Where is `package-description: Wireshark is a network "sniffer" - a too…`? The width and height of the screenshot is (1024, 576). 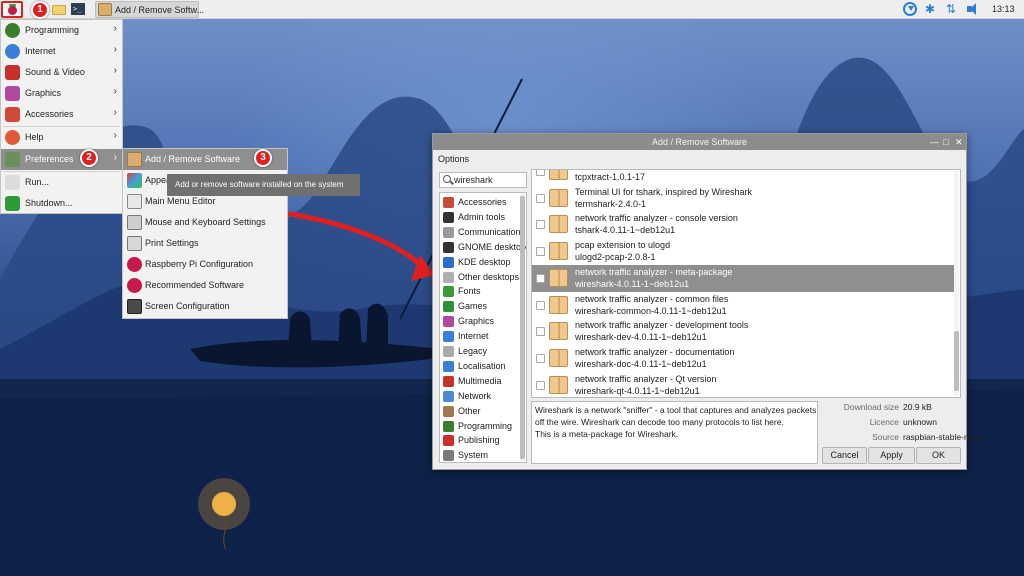
package-description: Wireshark is a network "sniffer" - a too… is located at coordinates (674, 432).